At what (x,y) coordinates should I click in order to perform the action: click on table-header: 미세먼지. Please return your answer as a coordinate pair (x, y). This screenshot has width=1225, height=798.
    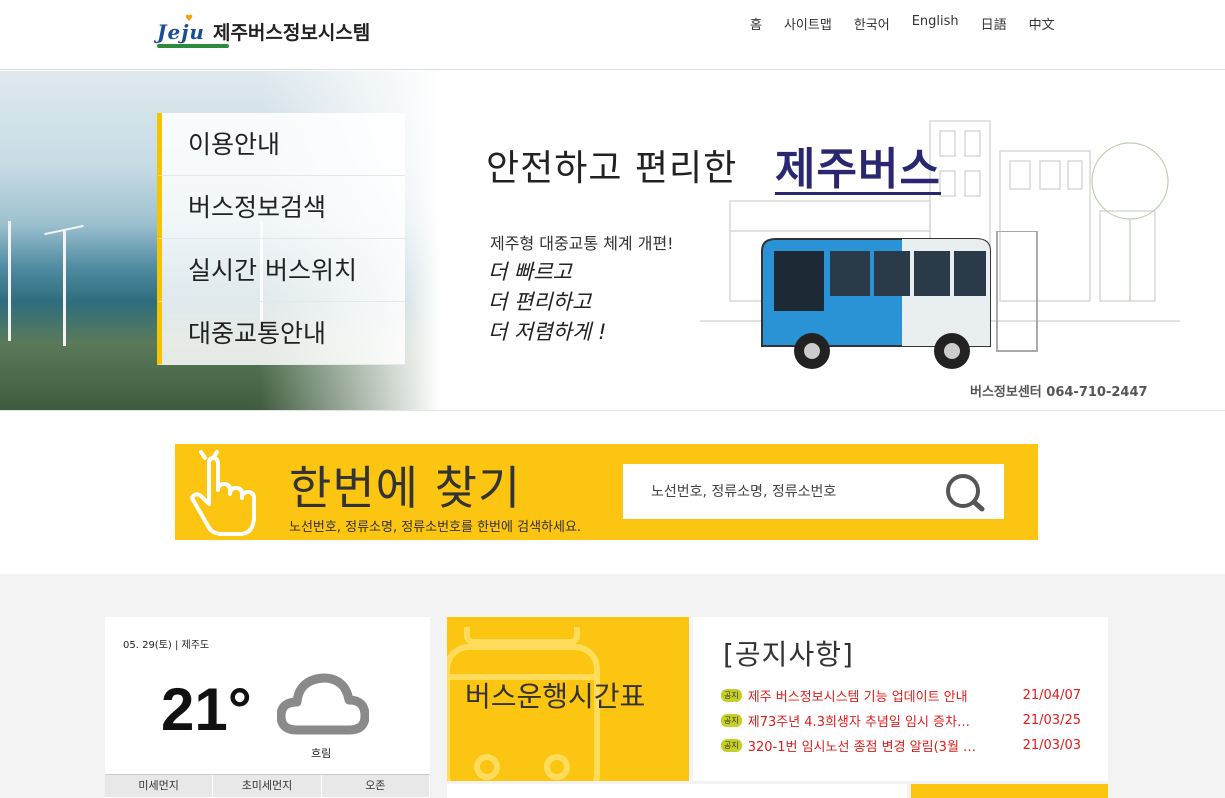
    Looking at the image, I should click on (159, 786).